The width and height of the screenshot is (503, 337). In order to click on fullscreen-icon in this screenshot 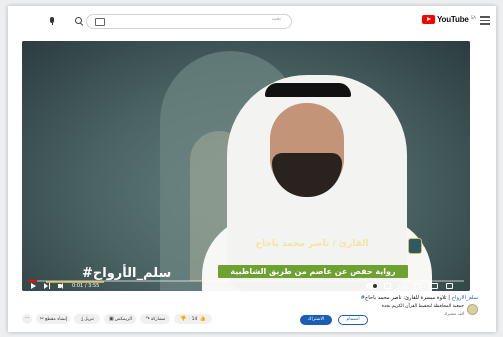, I will do `click(449, 286)`.